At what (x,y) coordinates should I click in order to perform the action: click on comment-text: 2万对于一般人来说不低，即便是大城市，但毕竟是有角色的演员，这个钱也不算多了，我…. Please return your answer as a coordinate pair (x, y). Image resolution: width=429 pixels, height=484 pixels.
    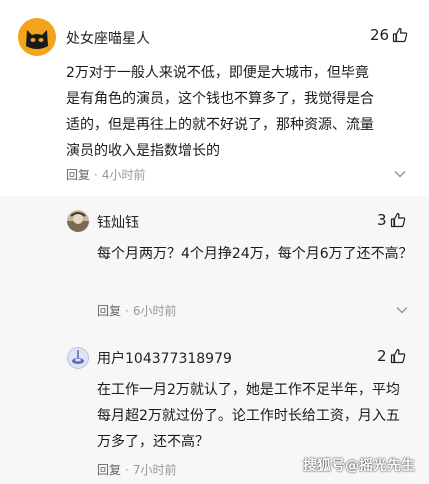
    Looking at the image, I should click on (220, 112).